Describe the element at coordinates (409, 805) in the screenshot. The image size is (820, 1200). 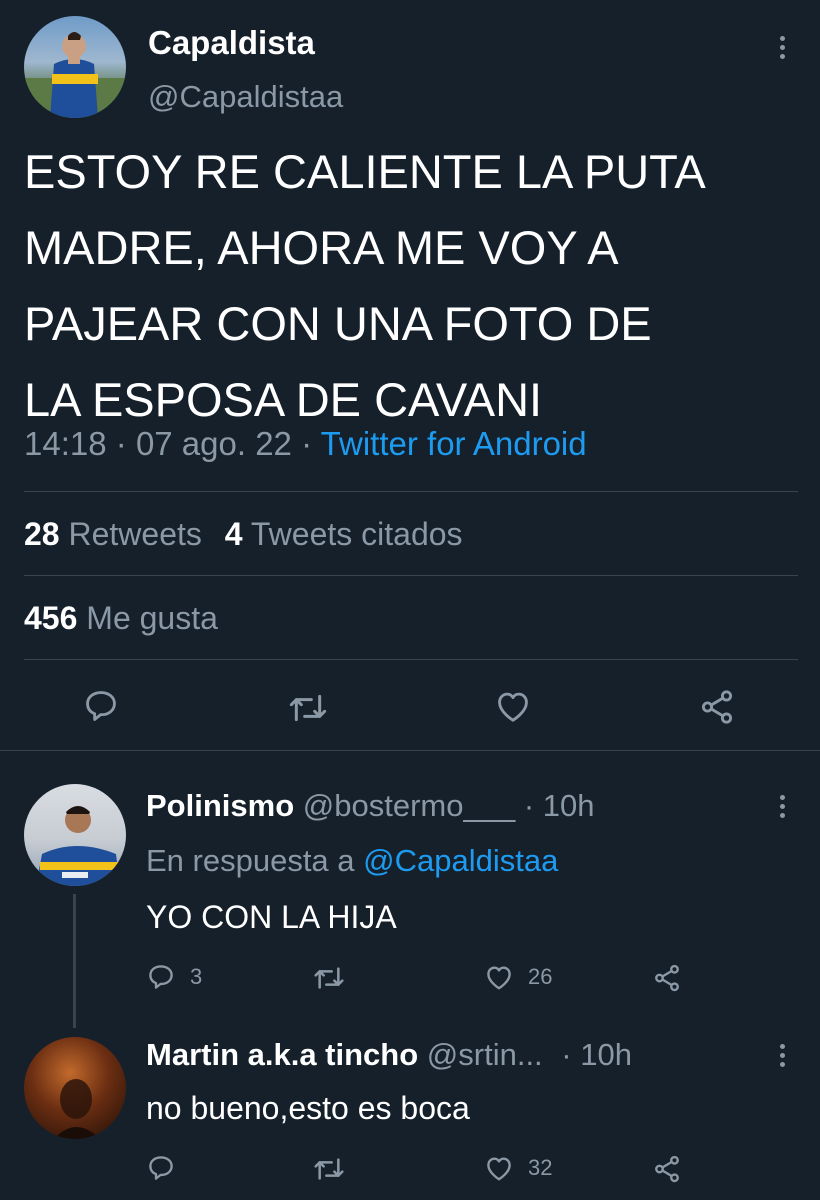
I see `reply-author-handle: @bostermo___` at that location.